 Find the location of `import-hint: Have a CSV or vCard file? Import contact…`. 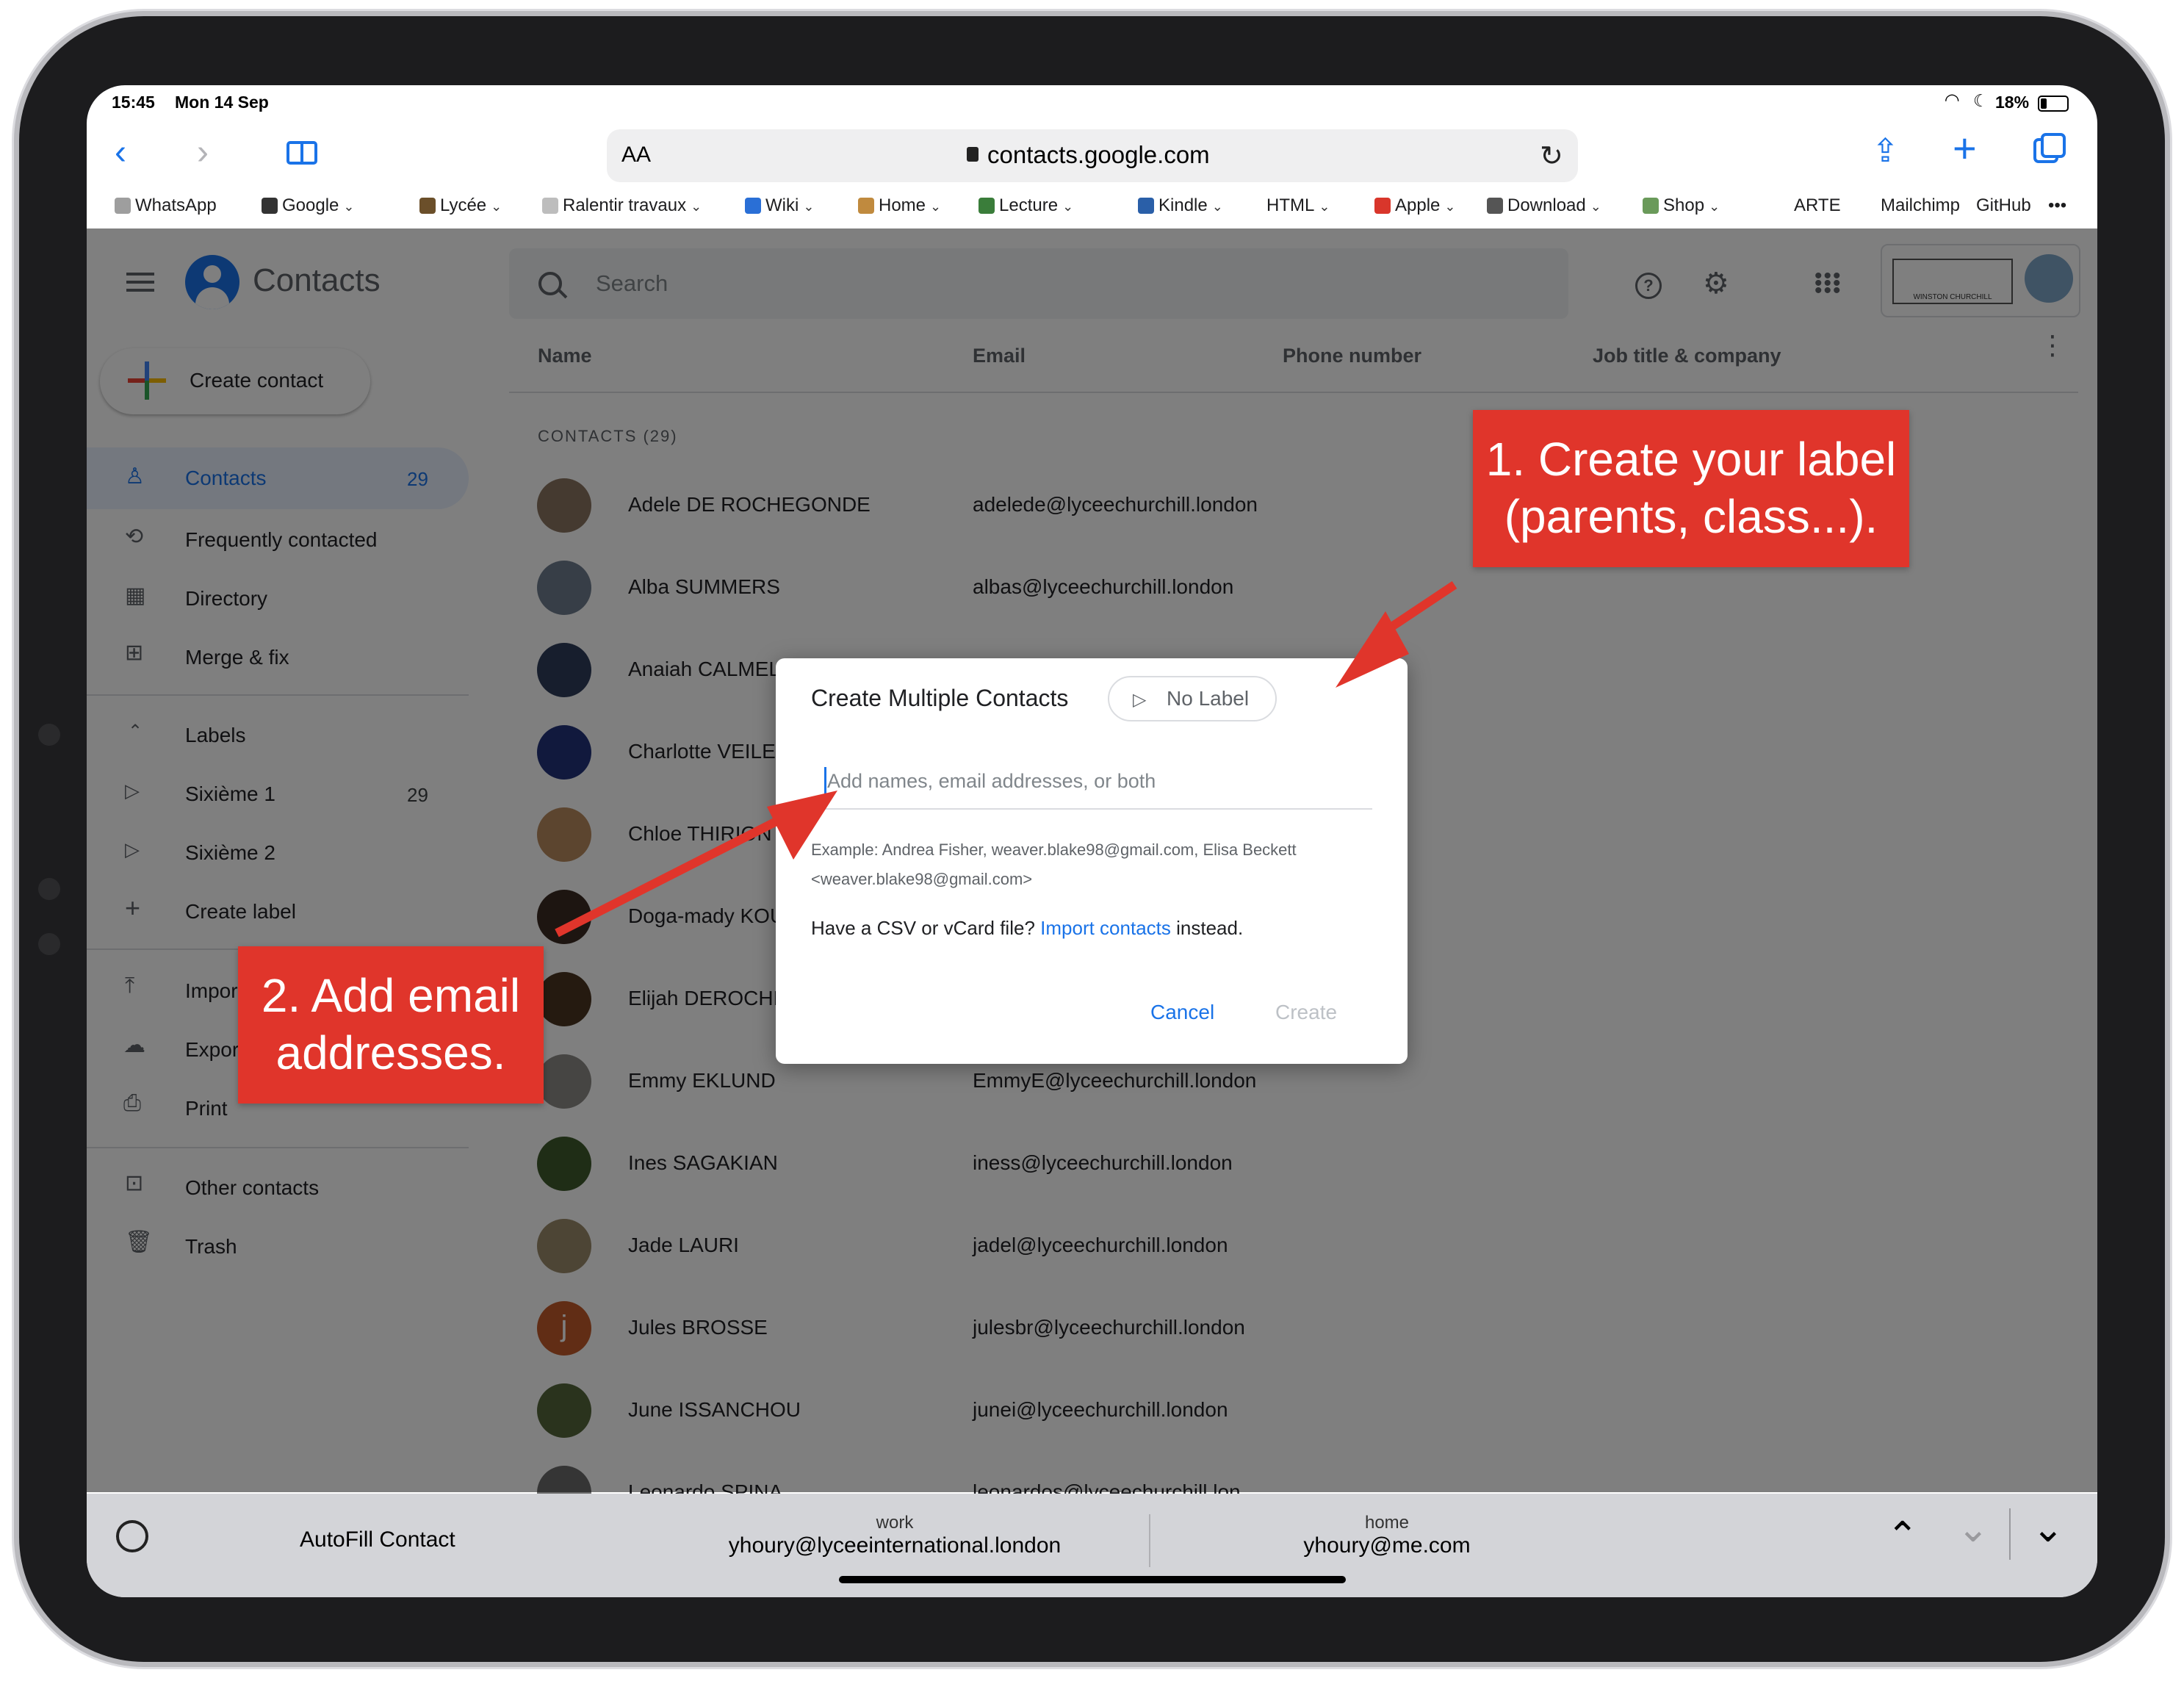

import-hint: Have a CSV or vCard file? Import contact… is located at coordinates (1027, 928).